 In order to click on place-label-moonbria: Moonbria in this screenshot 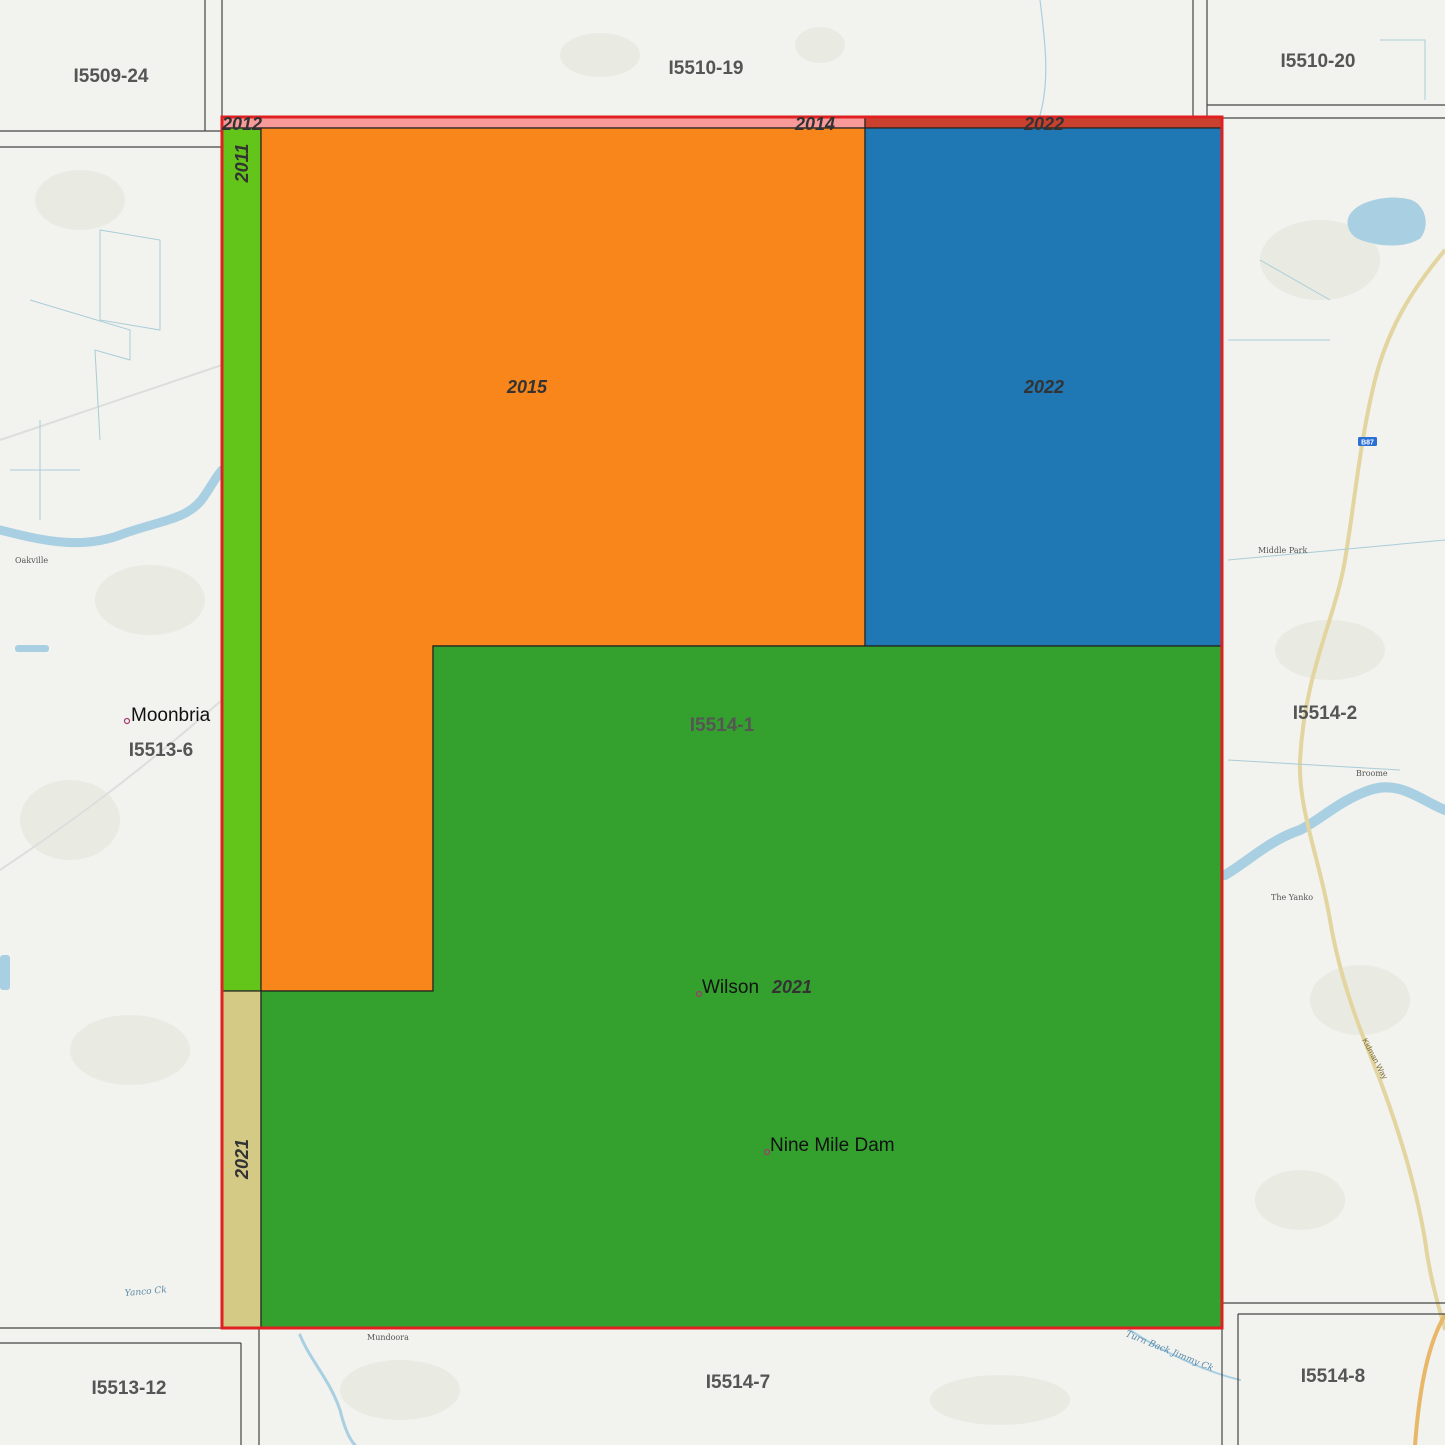, I will do `click(171, 715)`.